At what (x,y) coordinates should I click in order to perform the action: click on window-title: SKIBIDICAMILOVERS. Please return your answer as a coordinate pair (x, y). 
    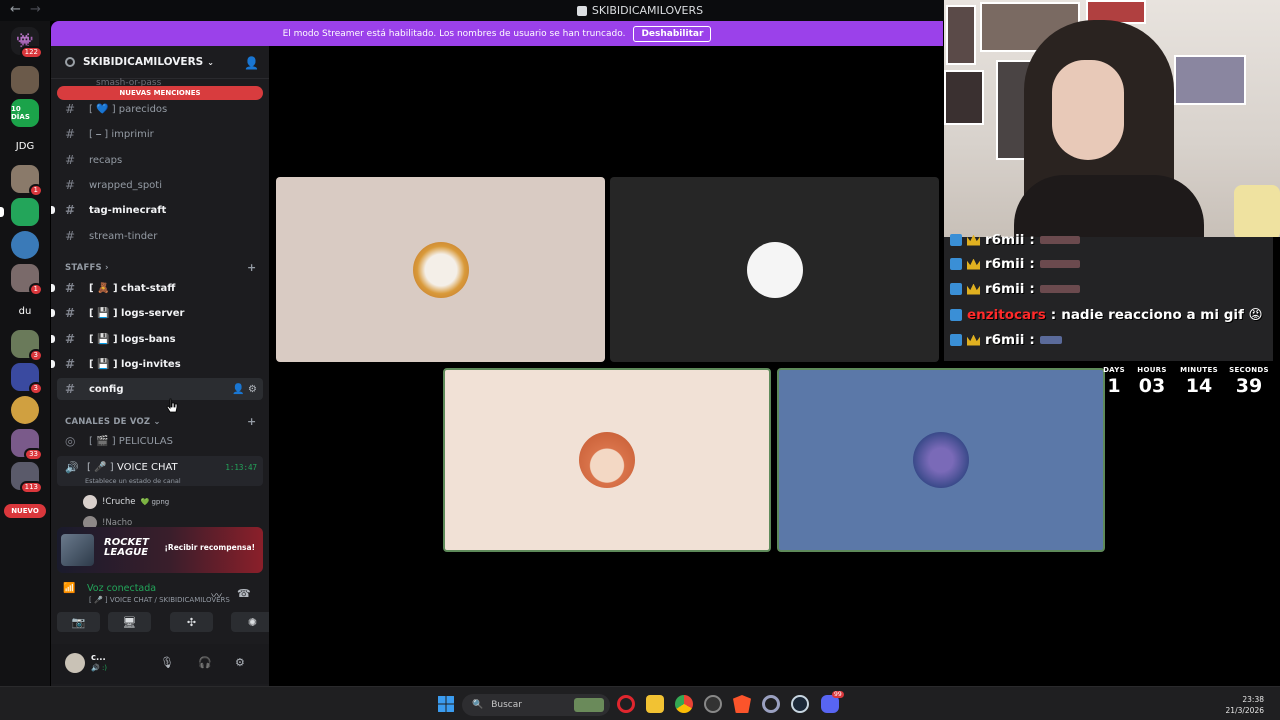
    Looking at the image, I should click on (647, 10).